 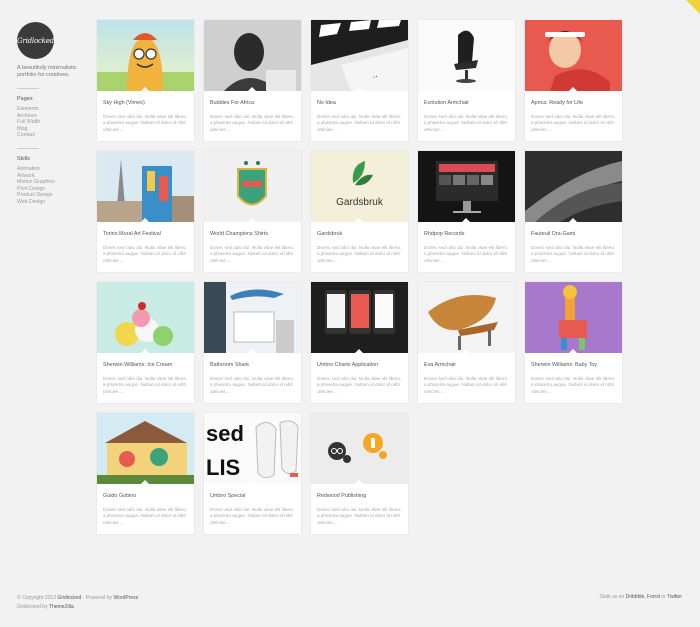 I want to click on wordpress-link: WordPress, so click(x=126, y=598).